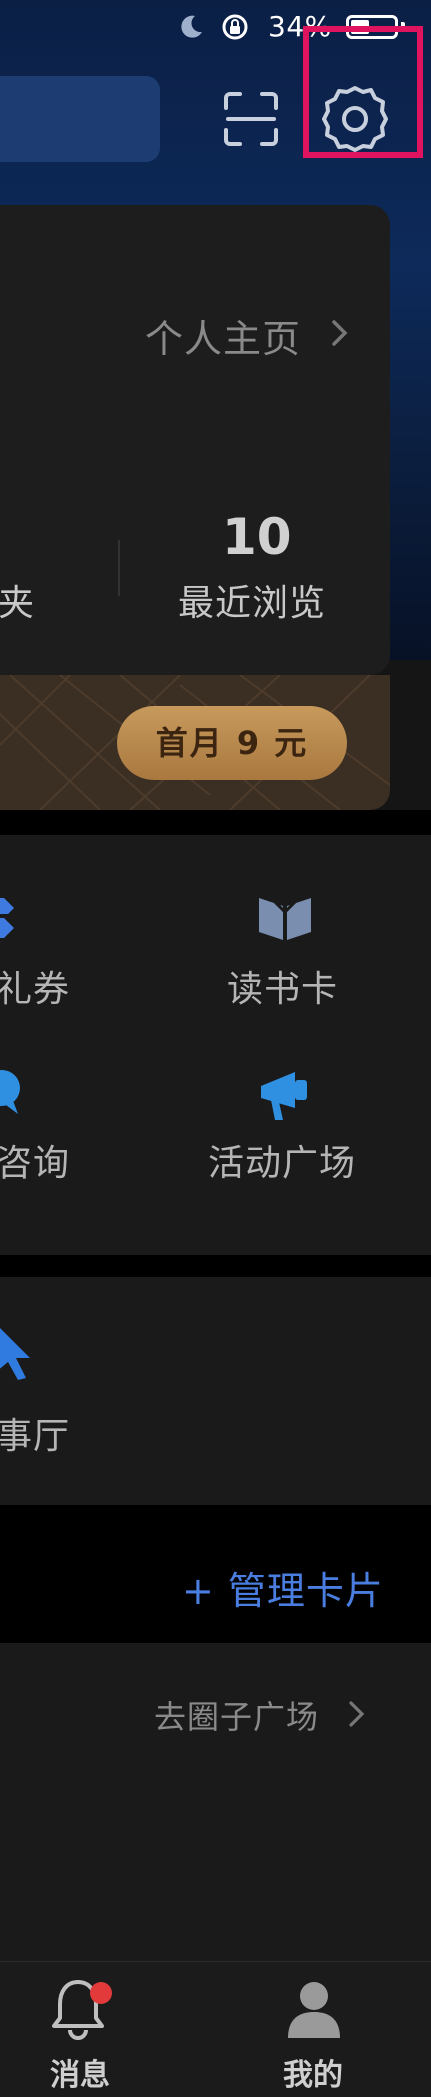 This screenshot has width=431, height=2097. What do you see at coordinates (35, 986) in the screenshot?
I see `service-label-gift: 礼券` at bounding box center [35, 986].